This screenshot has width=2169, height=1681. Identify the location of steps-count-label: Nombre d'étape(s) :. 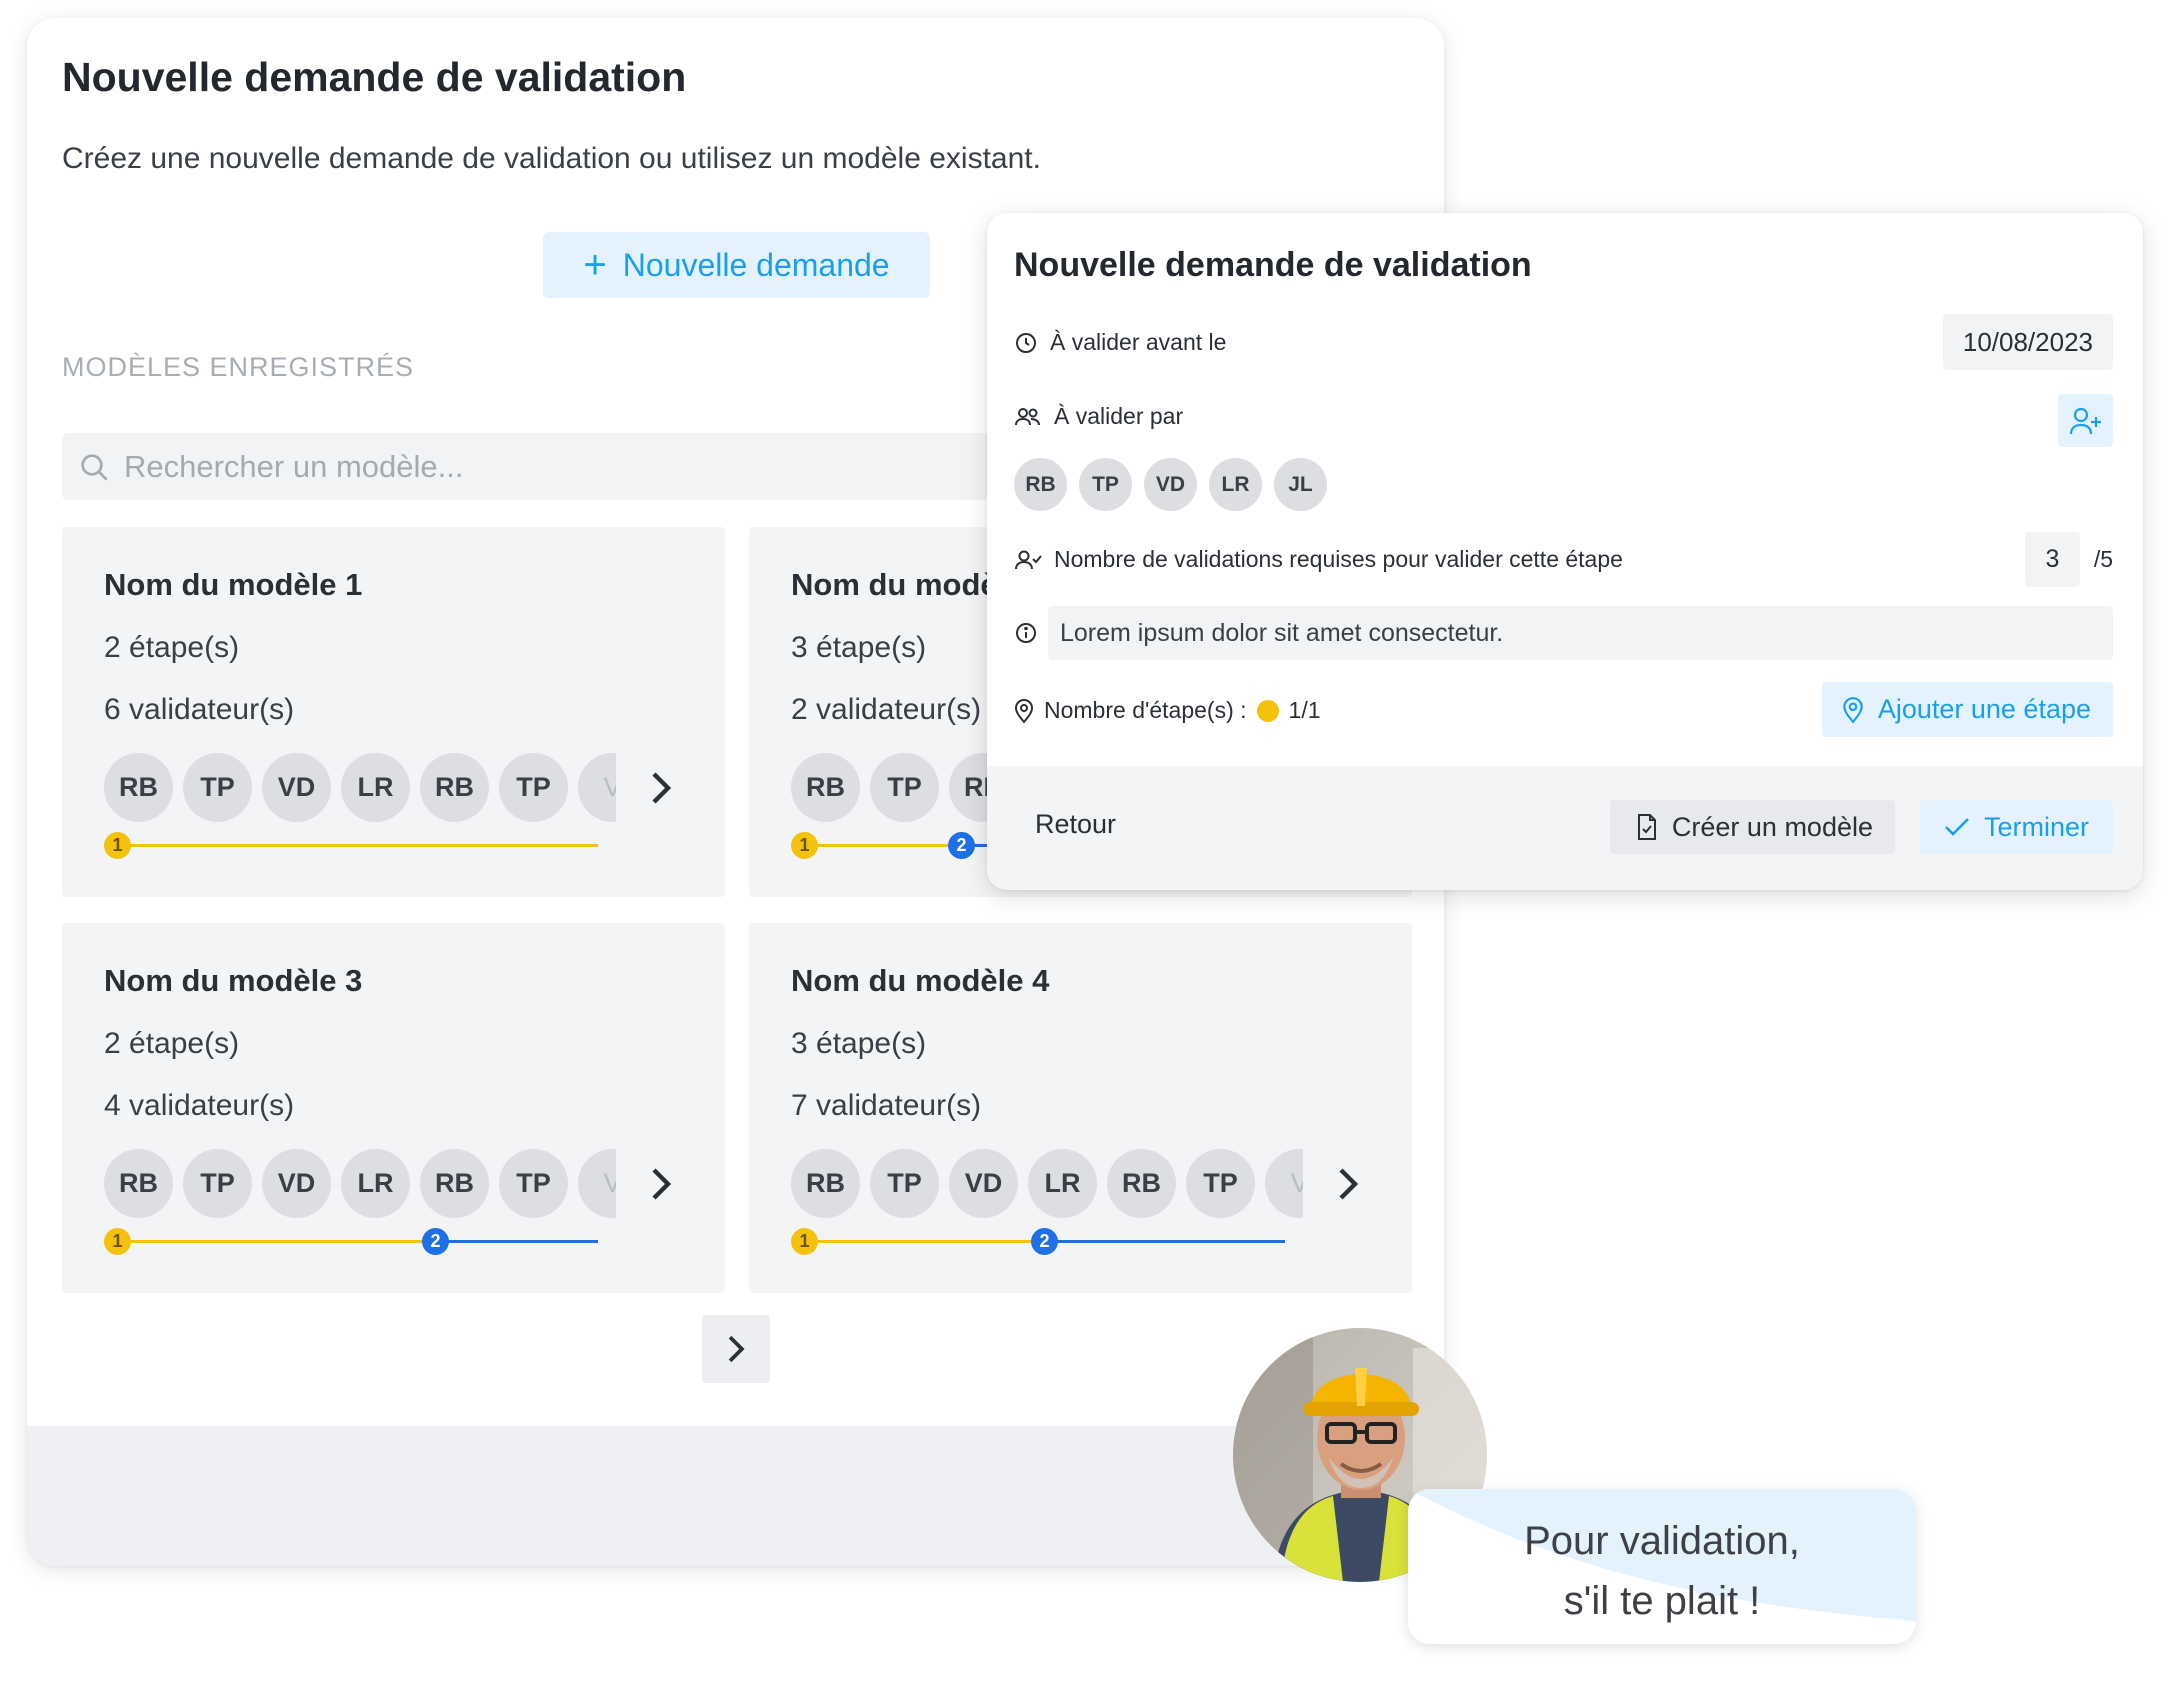
(1145, 710).